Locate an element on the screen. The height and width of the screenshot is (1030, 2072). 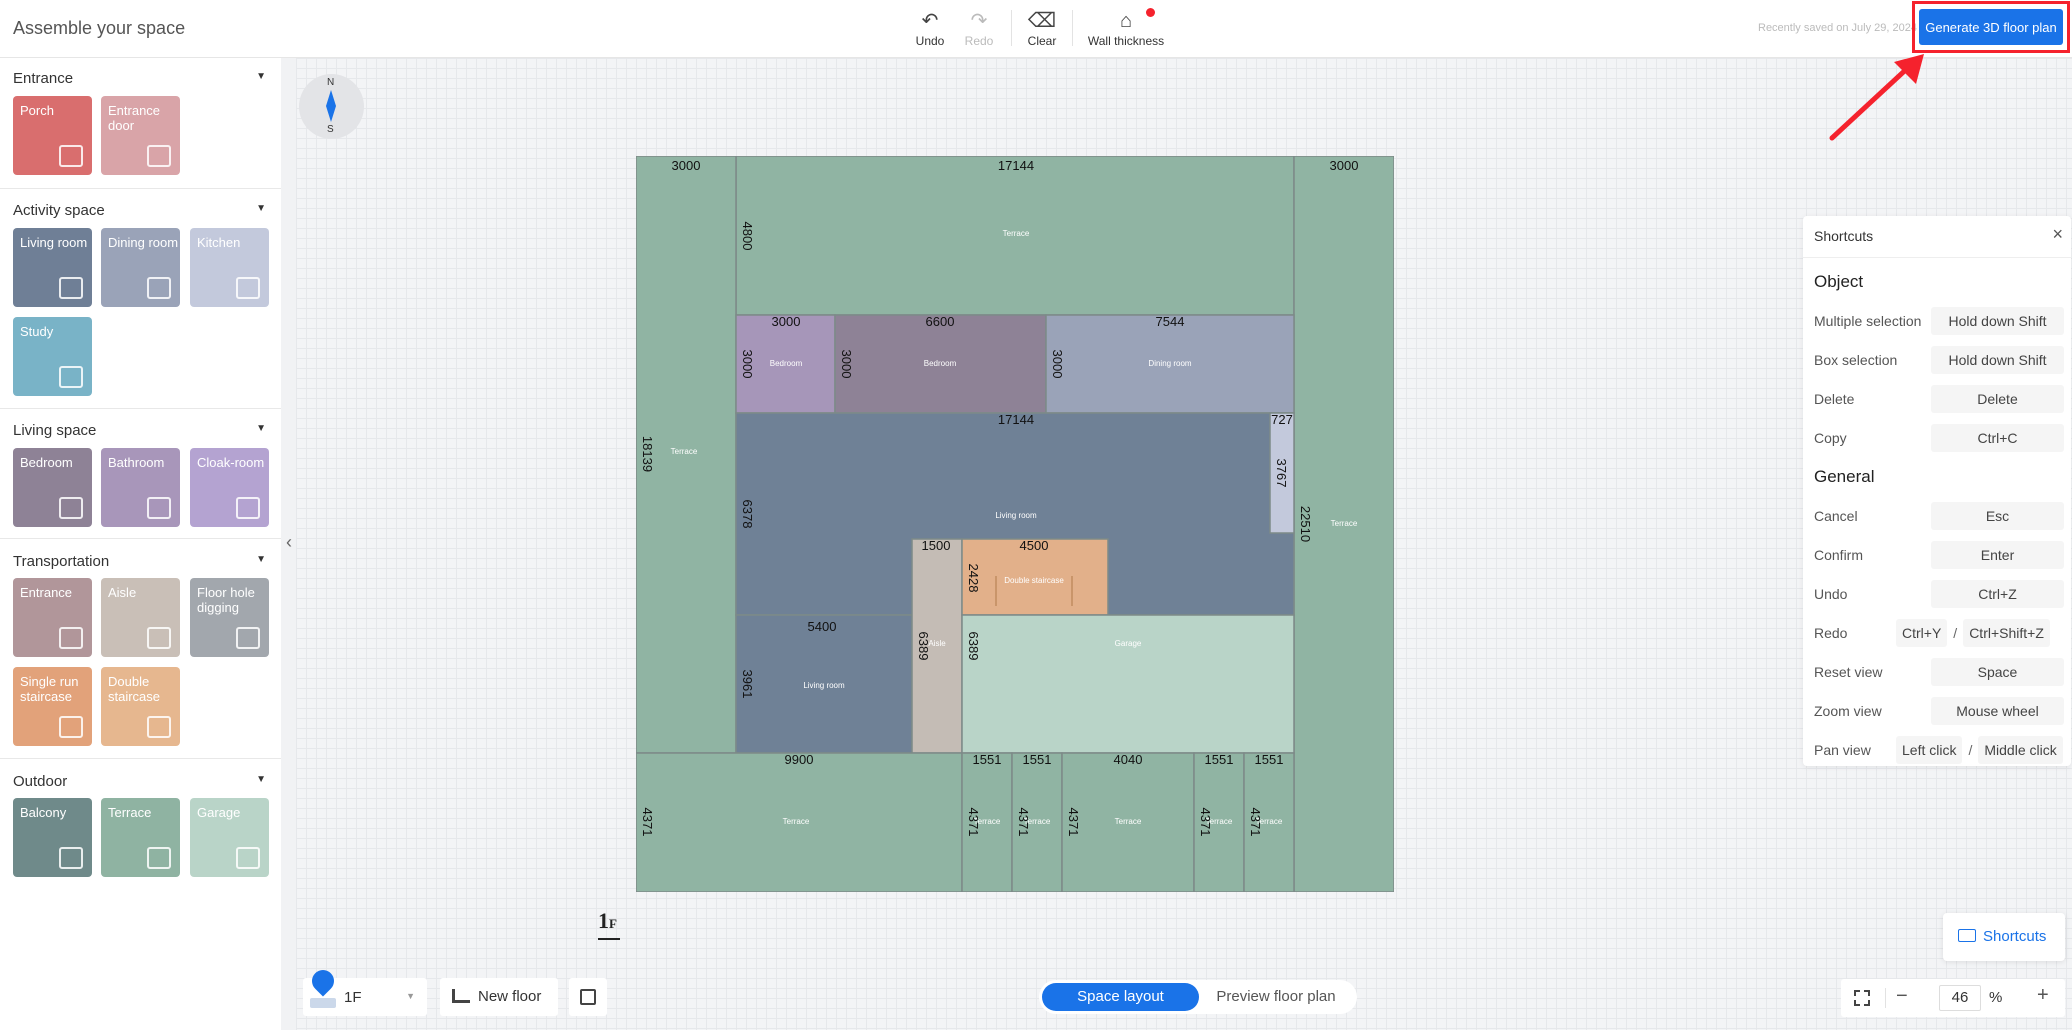
page-title: Assemble your space is located at coordinates (99, 28).